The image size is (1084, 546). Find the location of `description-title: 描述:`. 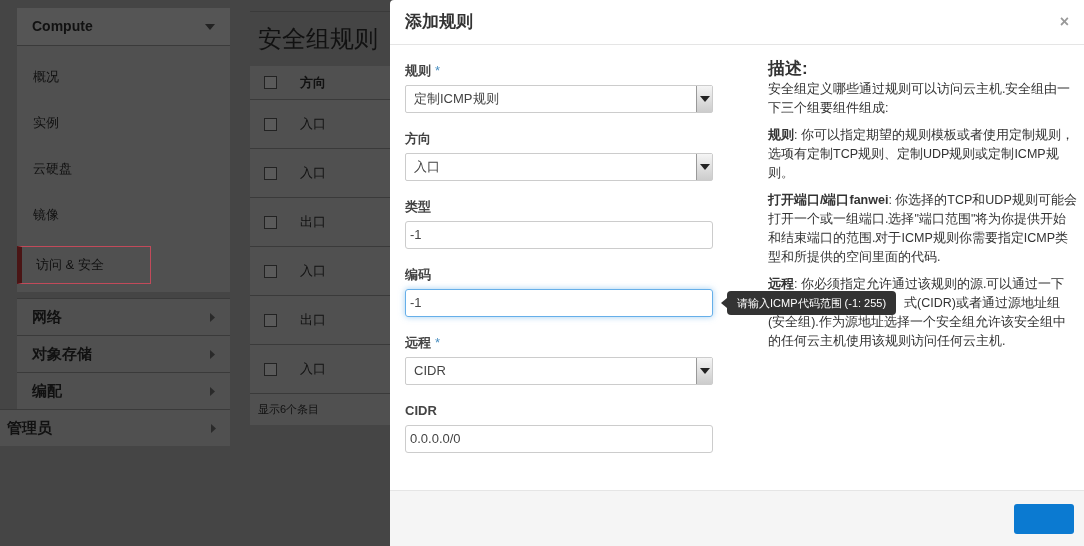

description-title: 描述: is located at coordinates (788, 68).